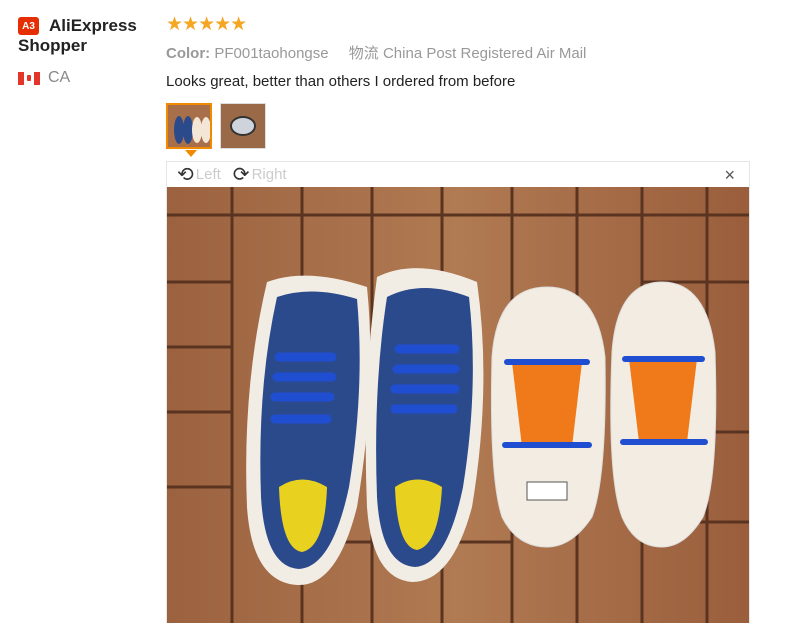 Image resolution: width=800 pixels, height=637 pixels. What do you see at coordinates (88, 51) in the screenshot?
I see `reviewer-info: A3 AliExpress Shopper CA` at bounding box center [88, 51].